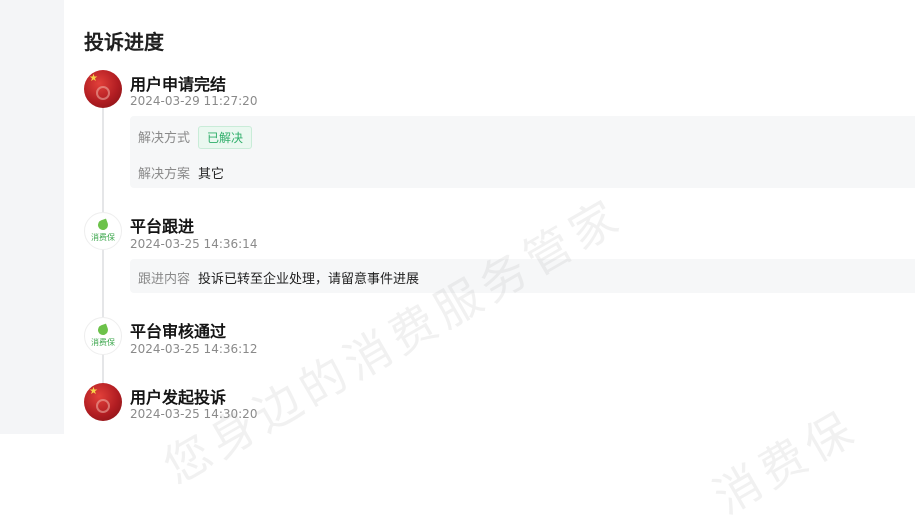 Image resolution: width=915 pixels, height=527 pixels. What do you see at coordinates (124, 42) in the screenshot?
I see `section-title: 投诉进度` at bounding box center [124, 42].